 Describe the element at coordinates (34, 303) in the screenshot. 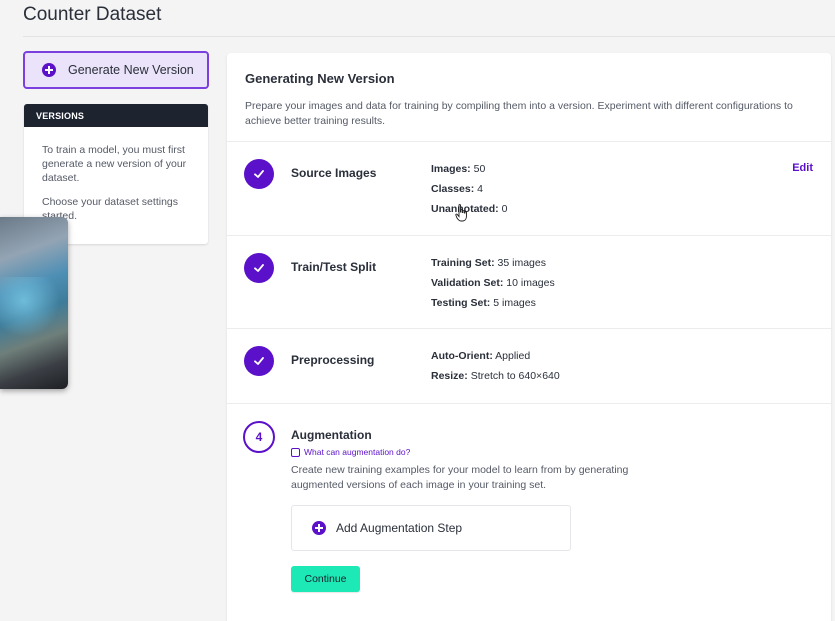

I see `webcam-video-overlay` at that location.